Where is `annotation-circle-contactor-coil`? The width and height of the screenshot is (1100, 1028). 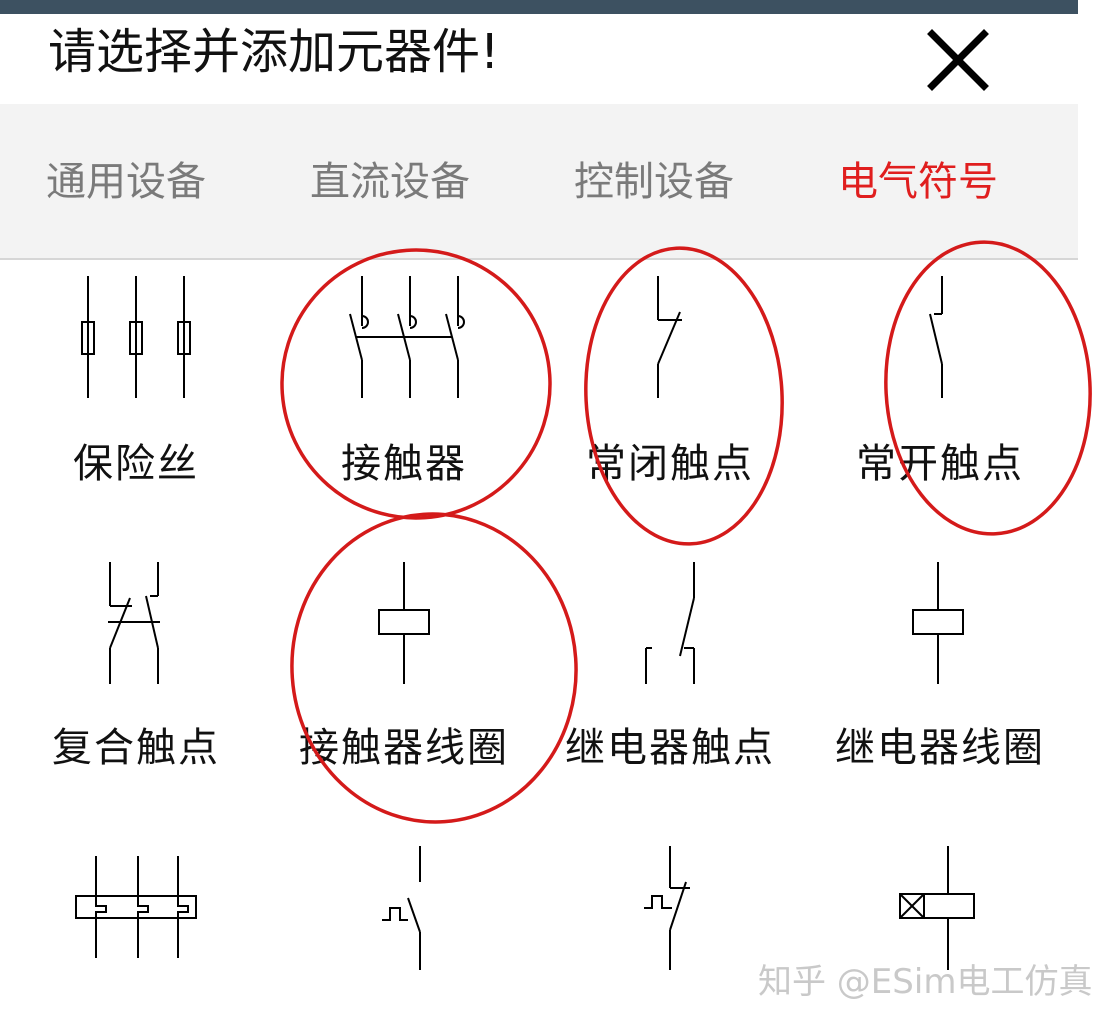 annotation-circle-contactor-coil is located at coordinates (434, 668).